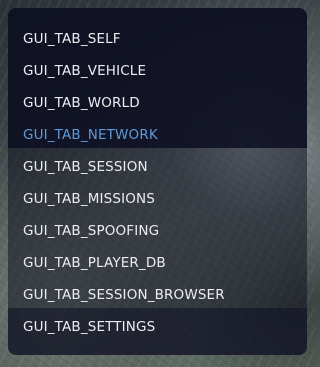  What do you see at coordinates (157, 263) in the screenshot?
I see `tab-player-db: GUI_TAB_PLAYER_DB` at bounding box center [157, 263].